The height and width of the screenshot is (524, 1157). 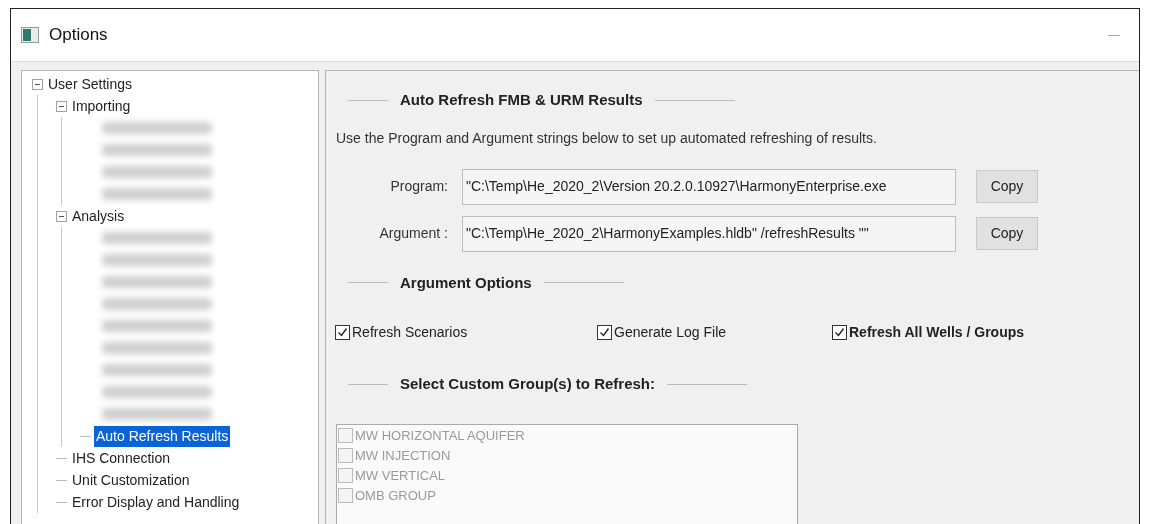 I want to click on group-heading: Argument Options, so click(x=466, y=282).